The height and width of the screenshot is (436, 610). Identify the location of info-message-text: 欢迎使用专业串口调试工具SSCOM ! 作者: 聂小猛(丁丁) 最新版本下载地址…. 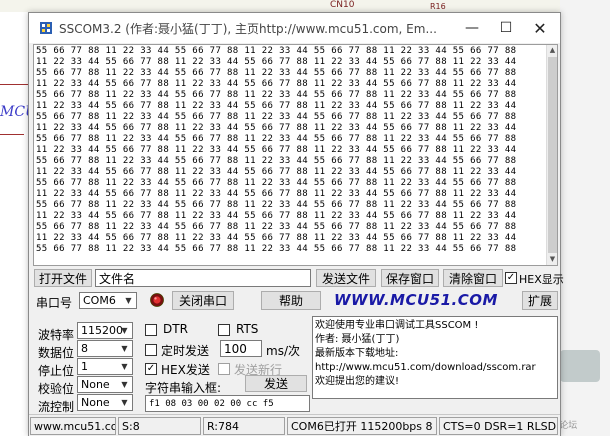
(425, 353).